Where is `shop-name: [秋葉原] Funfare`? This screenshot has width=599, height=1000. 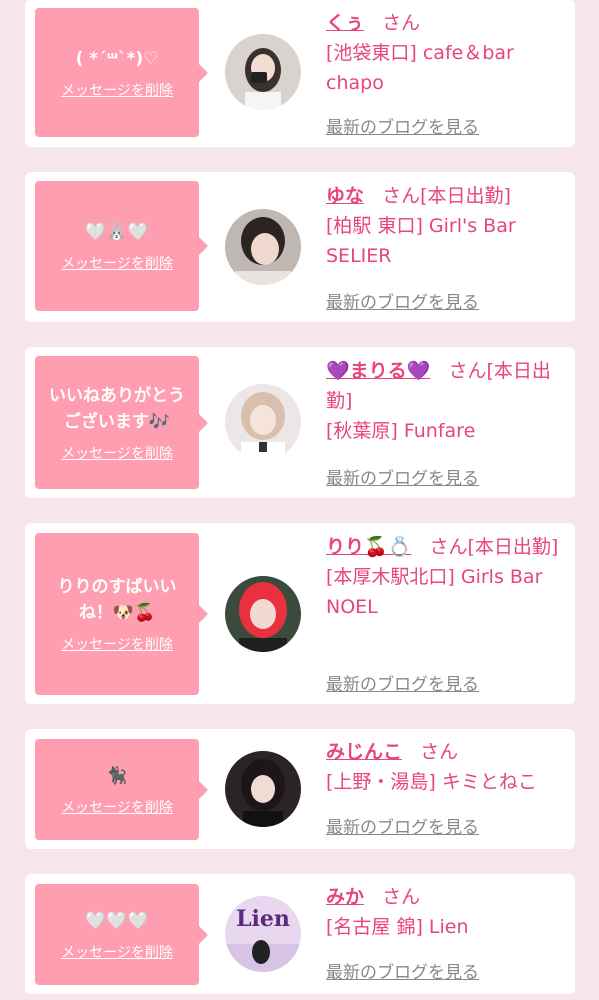
shop-name: [秋葉原] Funfare is located at coordinates (401, 431).